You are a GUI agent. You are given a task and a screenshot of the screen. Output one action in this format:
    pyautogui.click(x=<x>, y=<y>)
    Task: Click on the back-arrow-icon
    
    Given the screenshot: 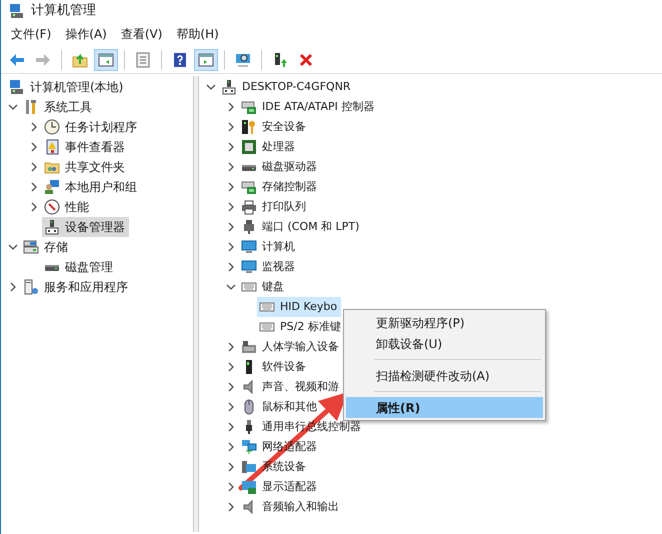 What is the action you would take?
    pyautogui.click(x=17, y=60)
    